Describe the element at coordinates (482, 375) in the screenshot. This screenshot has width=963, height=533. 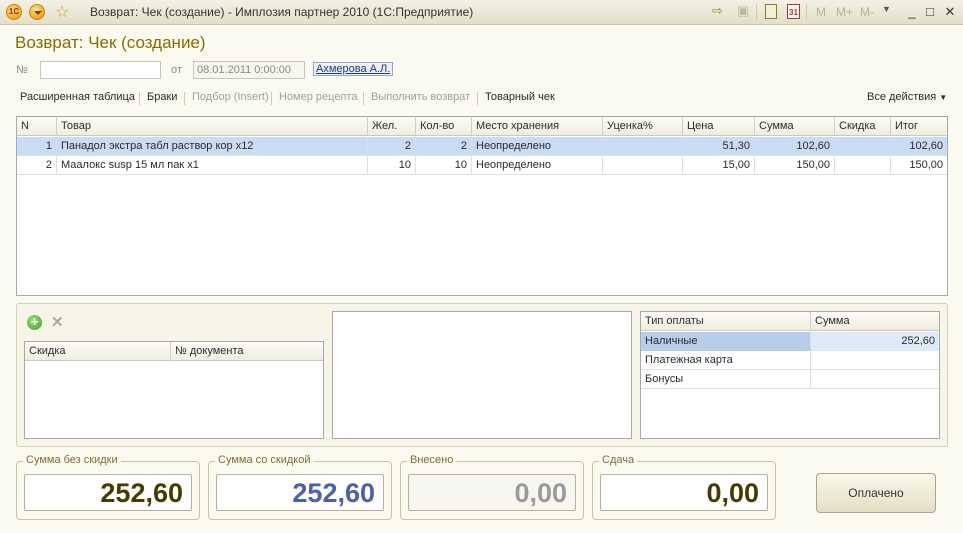
I see `comment-field` at that location.